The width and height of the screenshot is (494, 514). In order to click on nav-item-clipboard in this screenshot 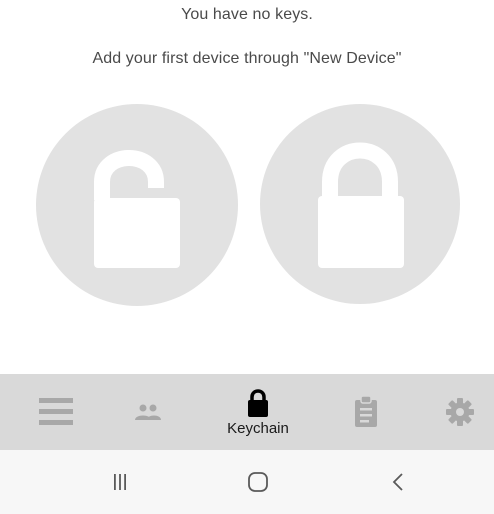, I will do `click(366, 412)`.